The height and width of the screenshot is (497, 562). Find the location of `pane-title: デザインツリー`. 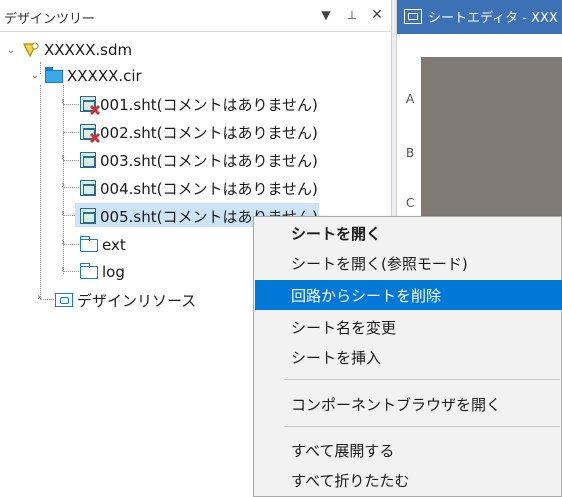

pane-title: デザインツリー is located at coordinates (50, 19).